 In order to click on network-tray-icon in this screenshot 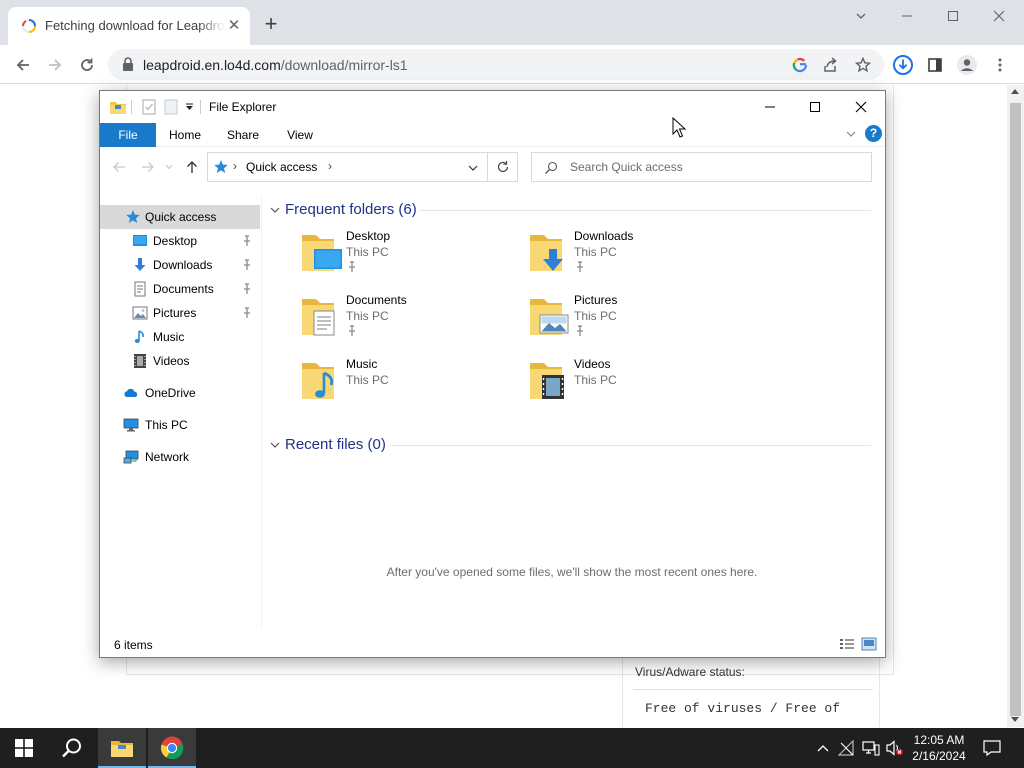, I will do `click(871, 748)`.